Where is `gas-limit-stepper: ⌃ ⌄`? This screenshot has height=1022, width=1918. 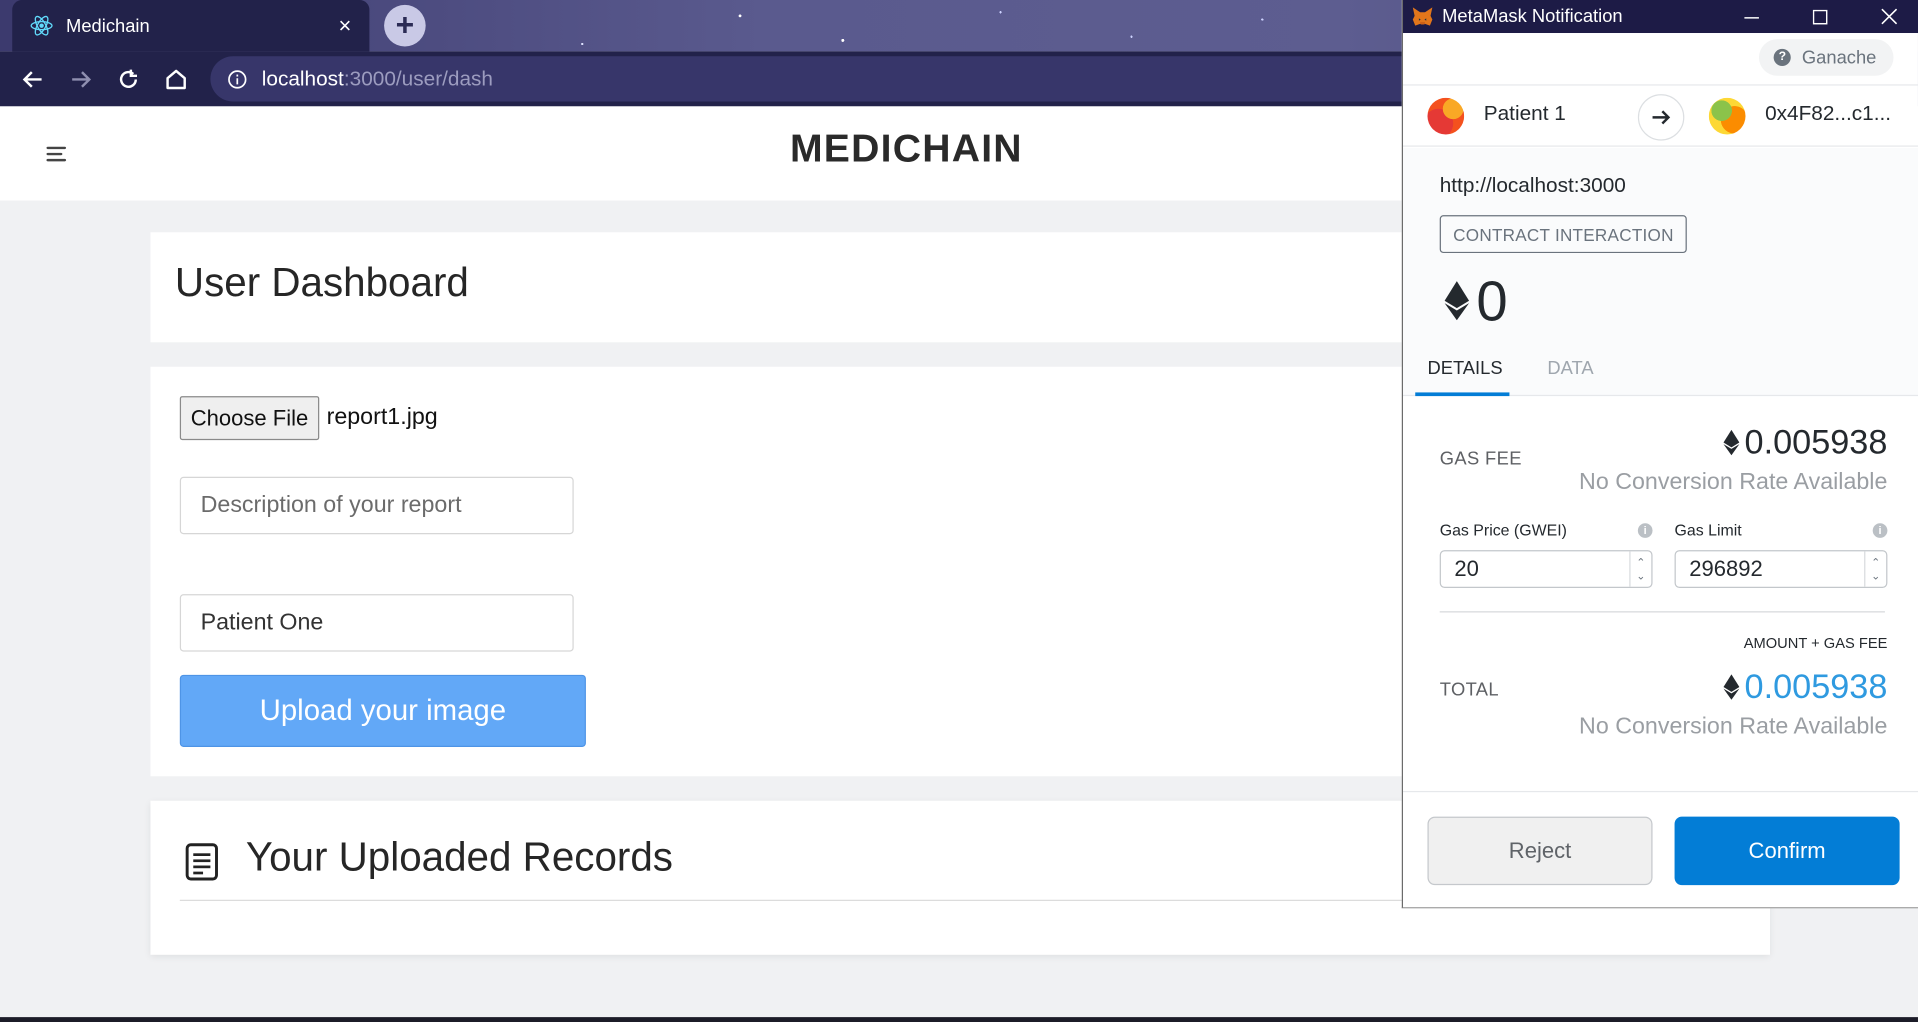 gas-limit-stepper: ⌃ ⌄ is located at coordinates (1875, 569).